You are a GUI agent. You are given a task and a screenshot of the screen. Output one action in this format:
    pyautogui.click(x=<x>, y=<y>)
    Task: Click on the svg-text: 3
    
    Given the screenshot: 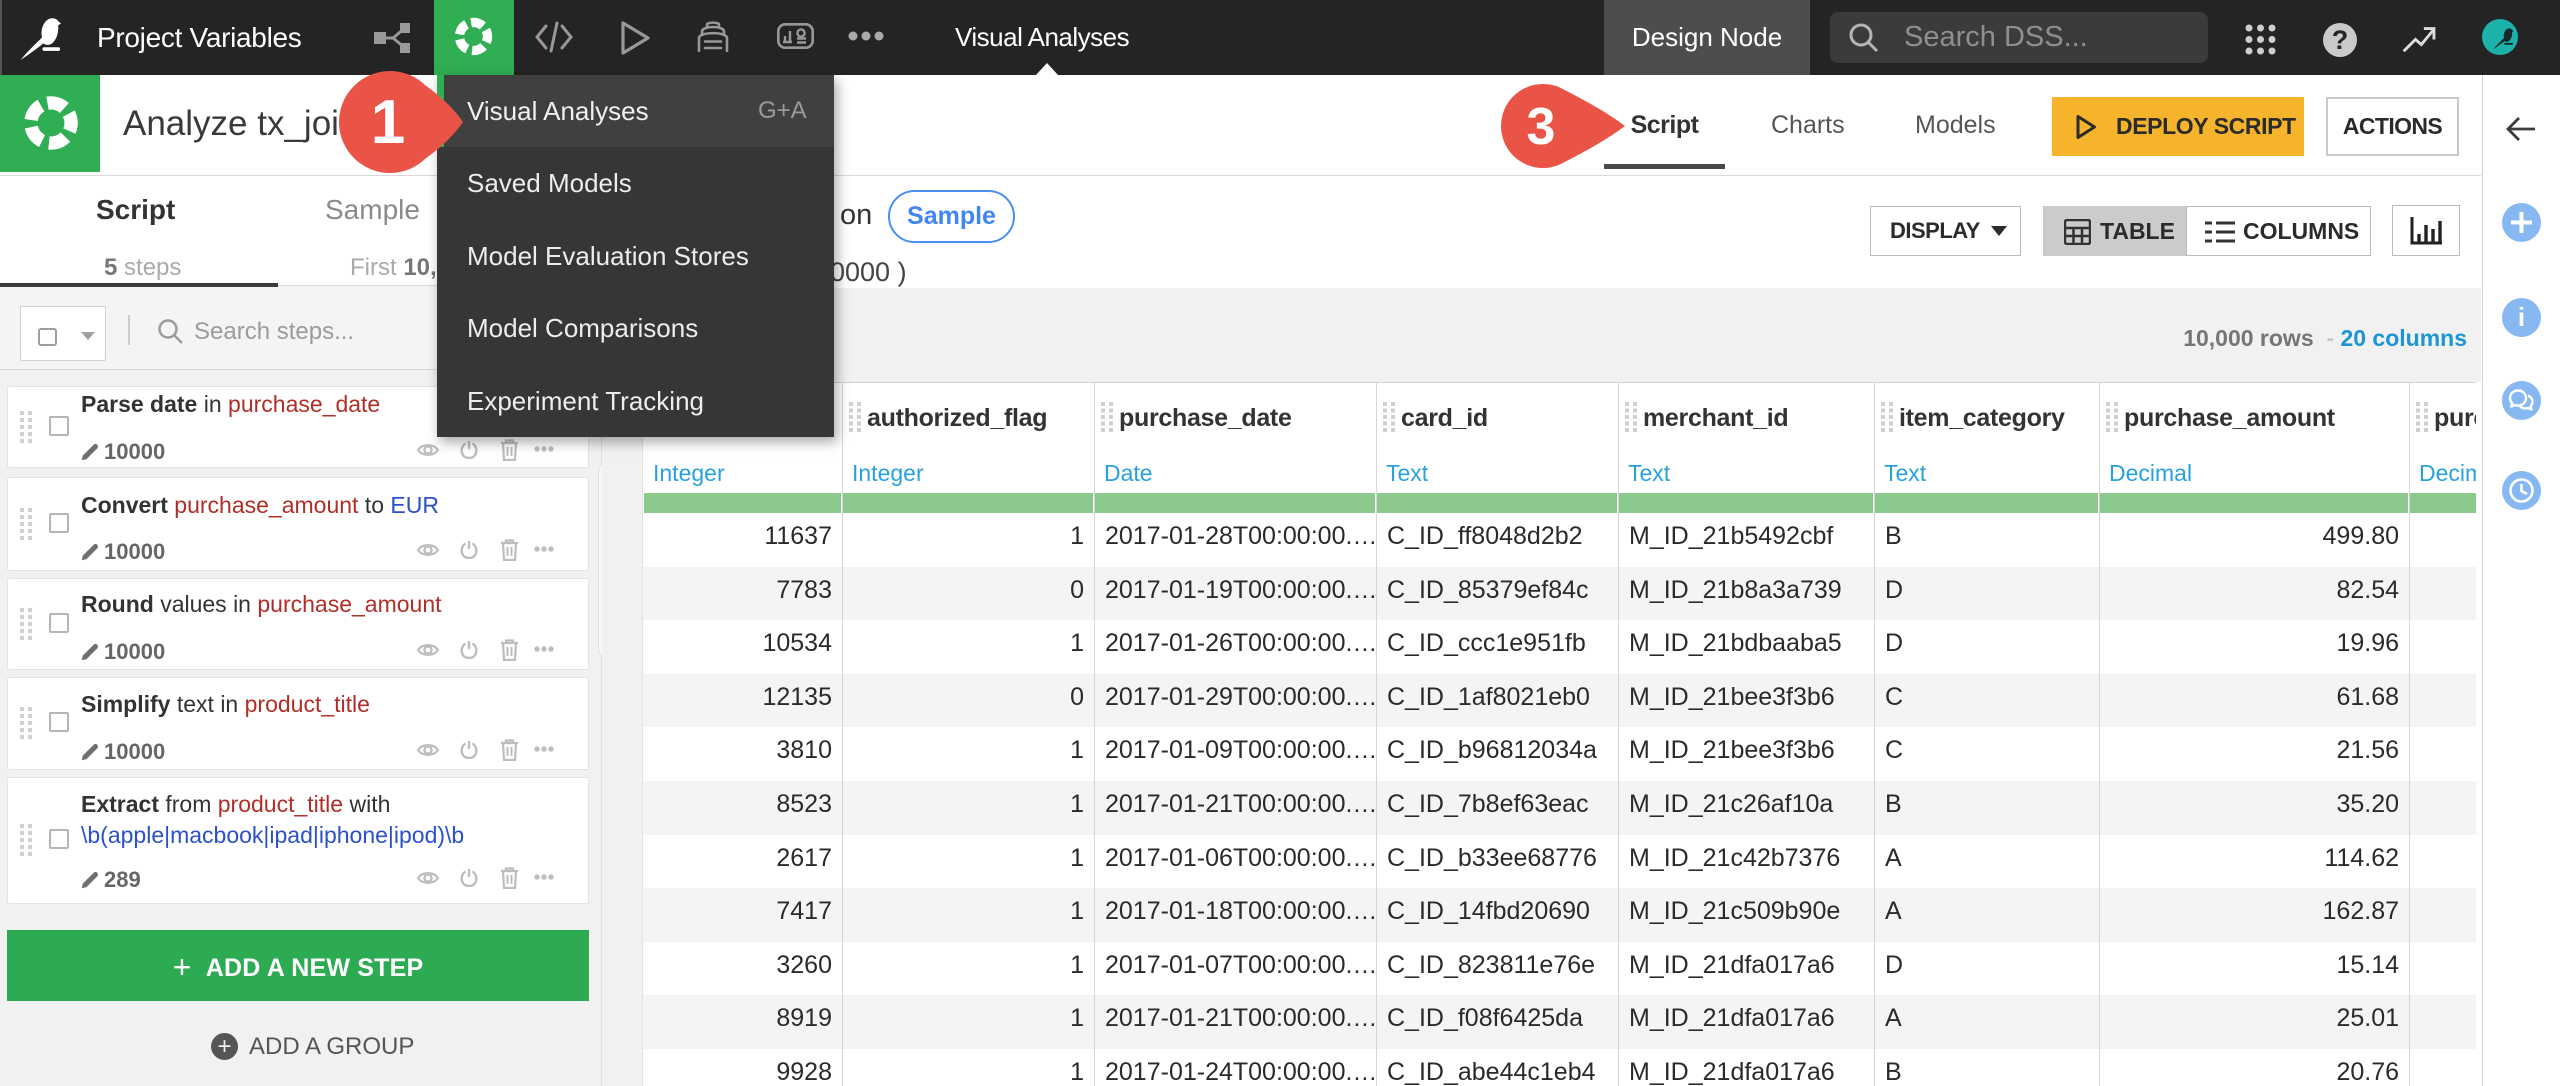 What is the action you would take?
    pyautogui.click(x=1541, y=127)
    